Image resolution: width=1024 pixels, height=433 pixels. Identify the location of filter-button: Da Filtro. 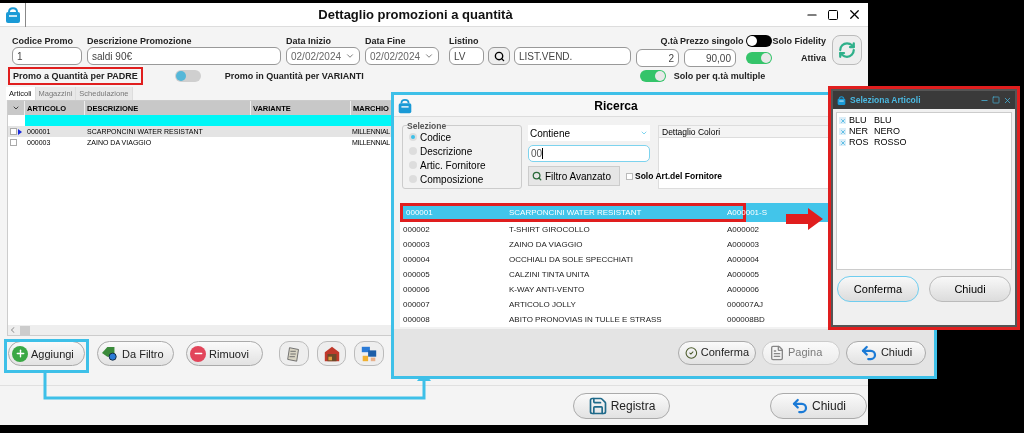
(136, 354).